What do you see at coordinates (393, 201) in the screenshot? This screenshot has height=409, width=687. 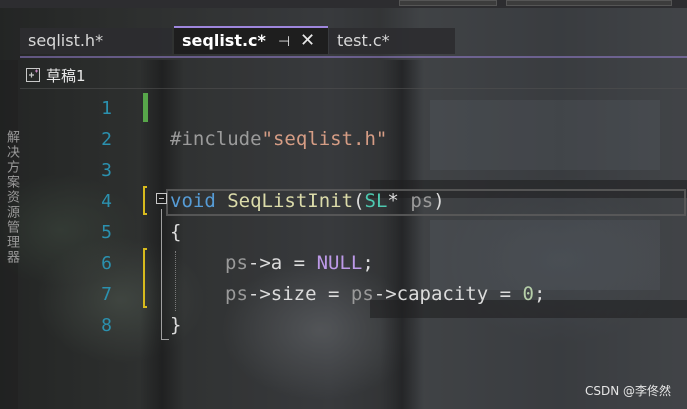 I see `pointer-star: *` at bounding box center [393, 201].